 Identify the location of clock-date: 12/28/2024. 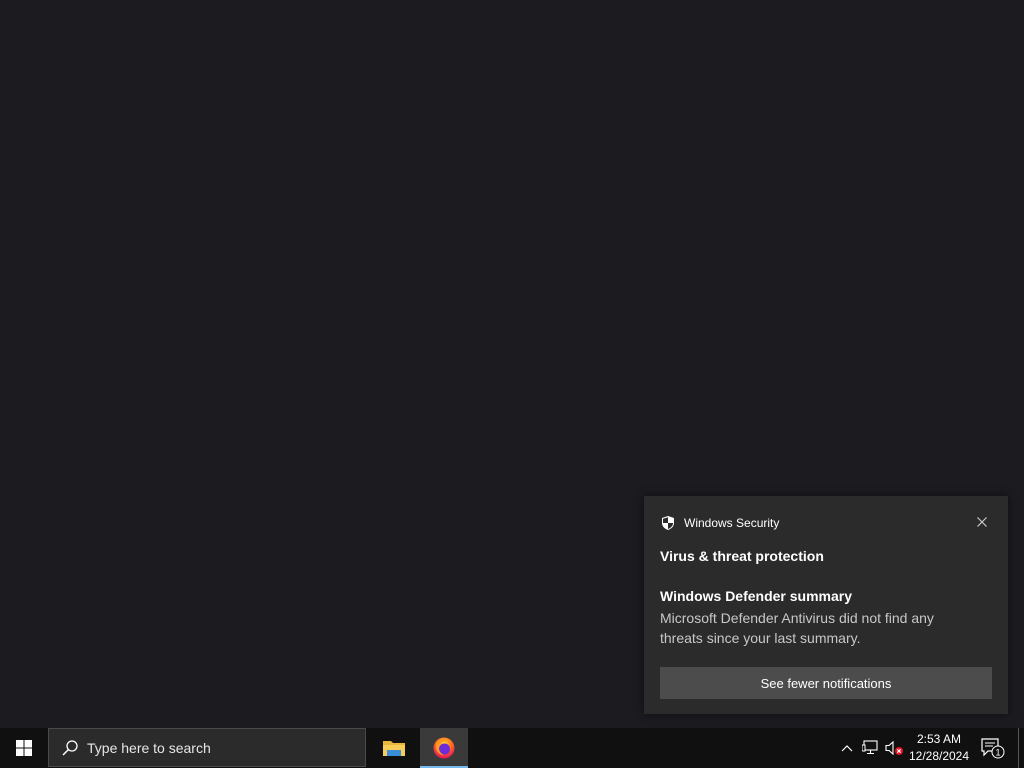
(939, 756).